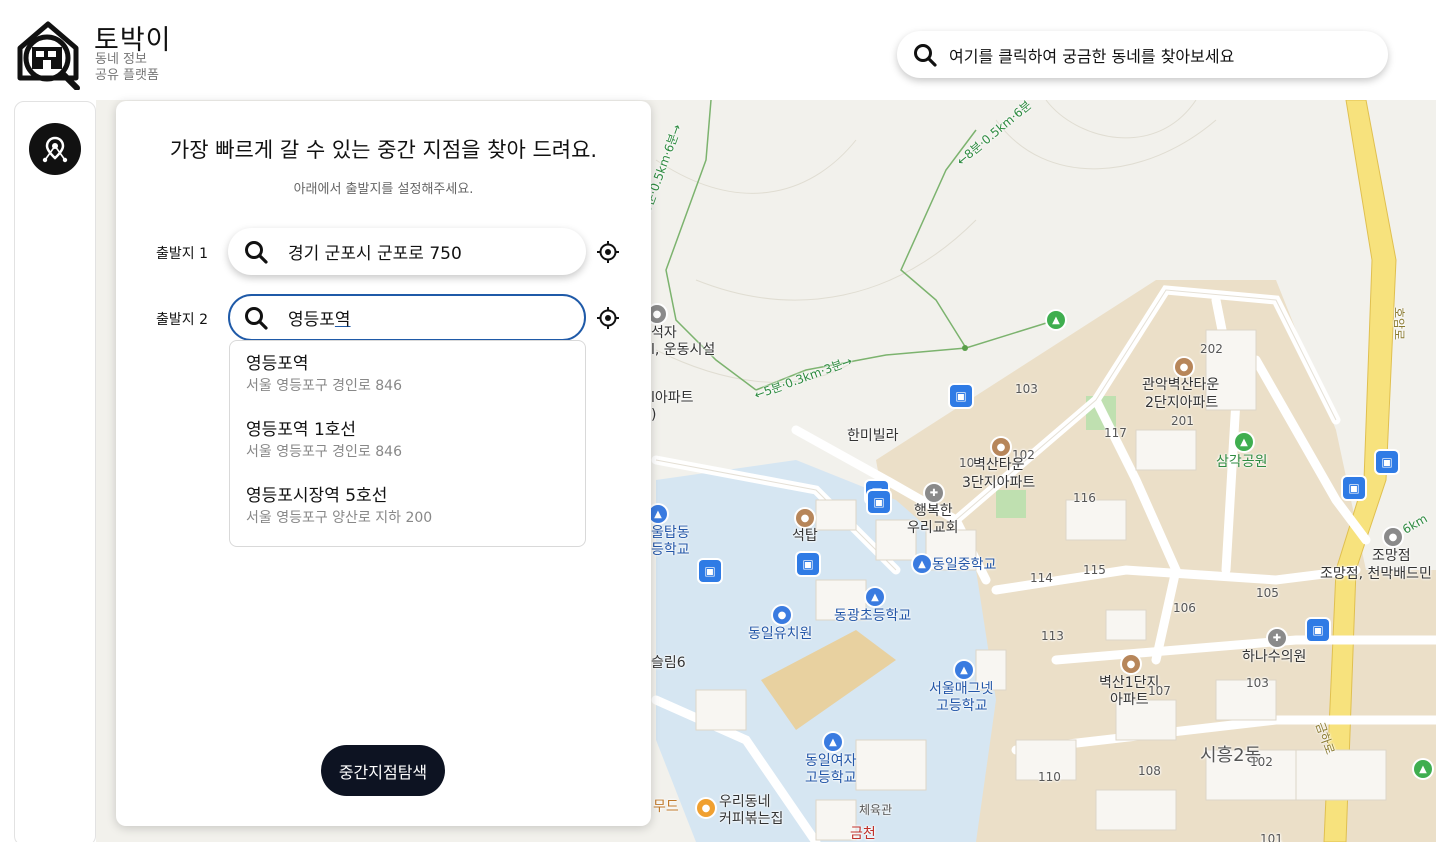 The height and width of the screenshot is (842, 1436). Describe the element at coordinates (805, 536) in the screenshot. I see `map-place-label: 석탑` at that location.